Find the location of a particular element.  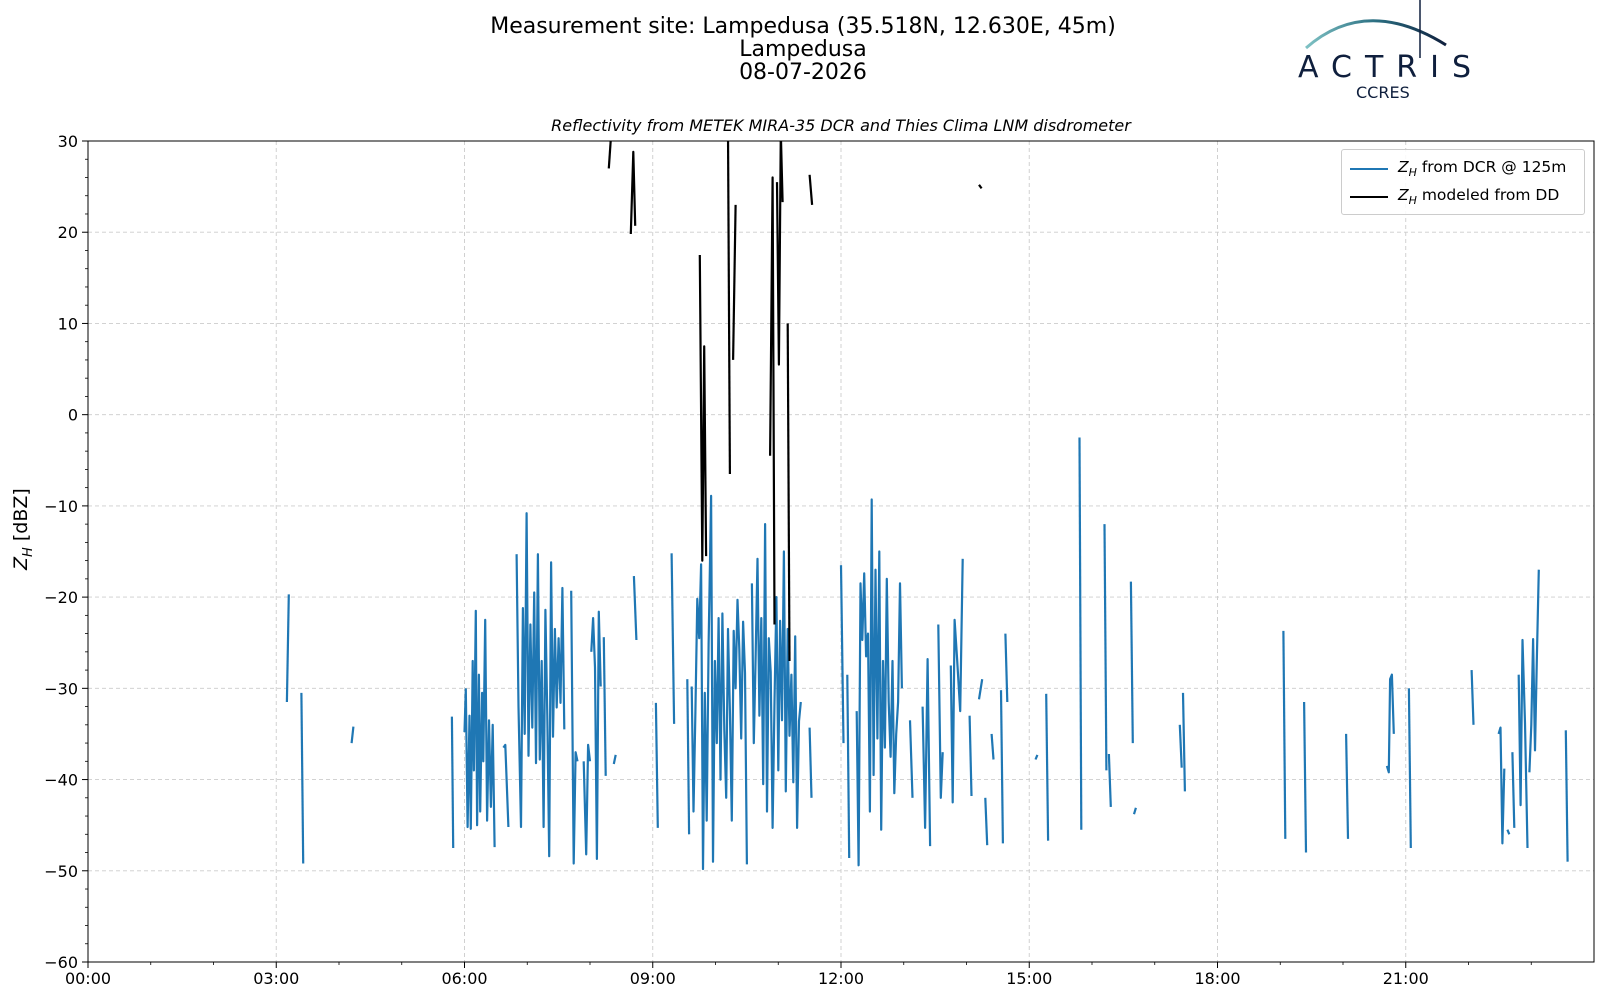

y-tick-label: 0 is located at coordinates (73, 415).